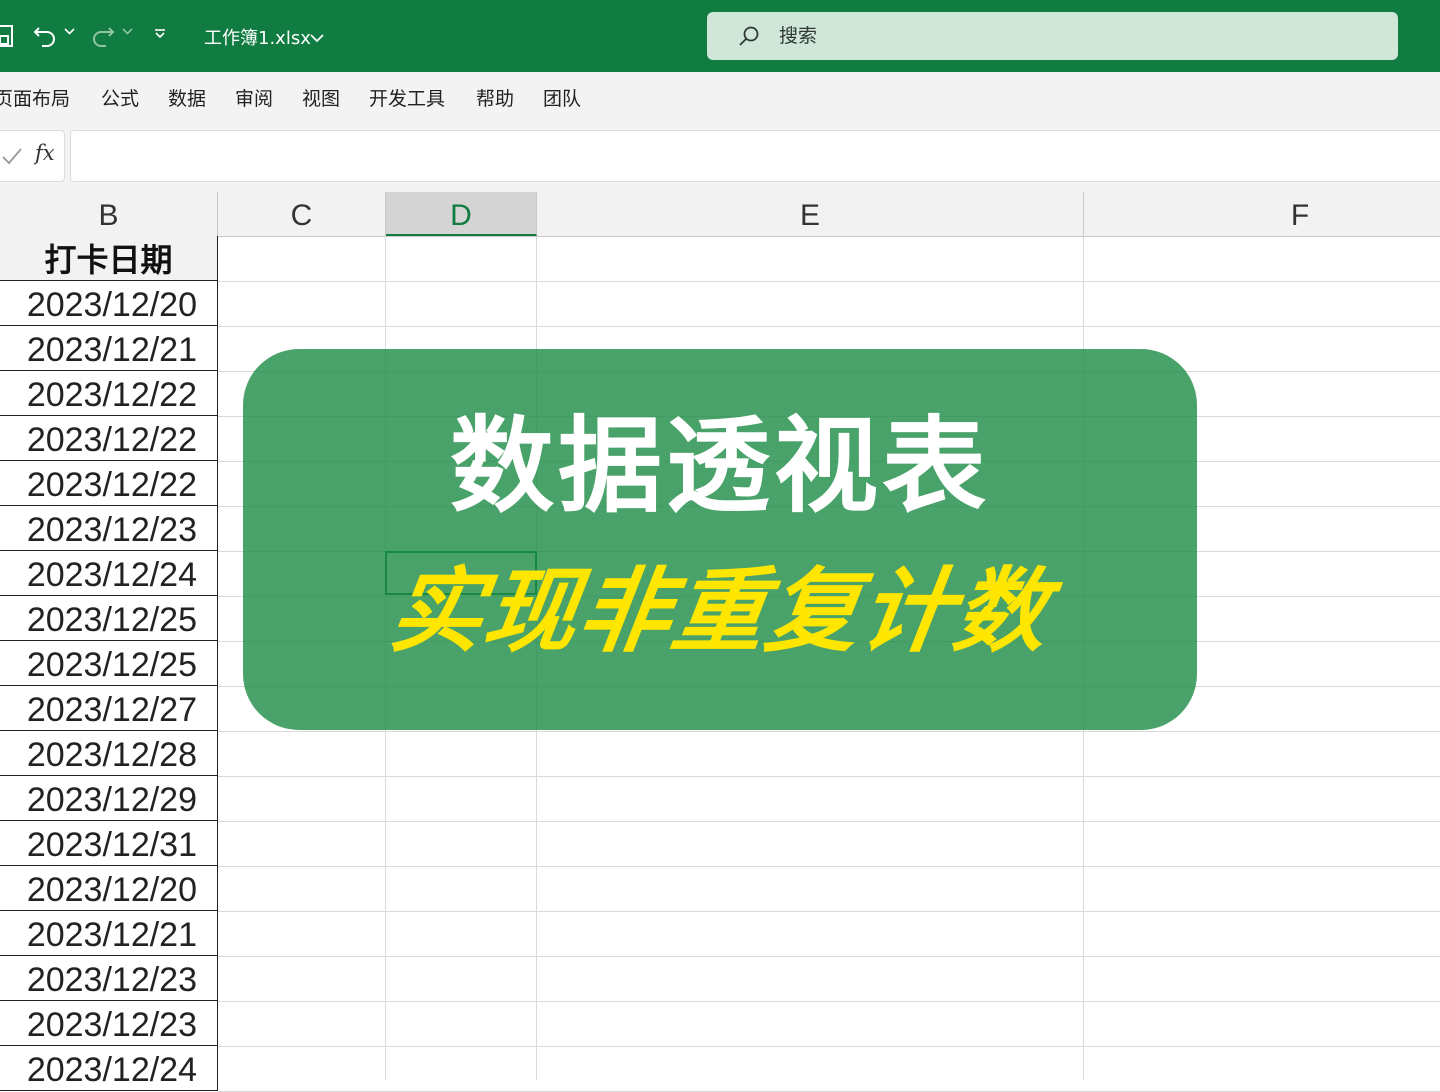 The height and width of the screenshot is (1092, 1440). What do you see at coordinates (187, 97) in the screenshot?
I see `tab-data: 数据` at bounding box center [187, 97].